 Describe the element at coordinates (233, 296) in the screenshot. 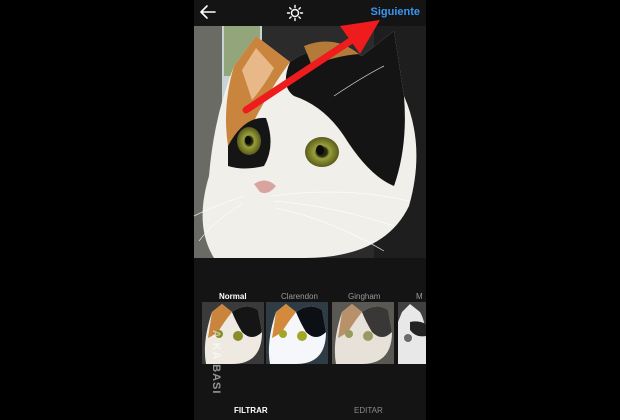

I see `filter-label-normal: Normal` at that location.